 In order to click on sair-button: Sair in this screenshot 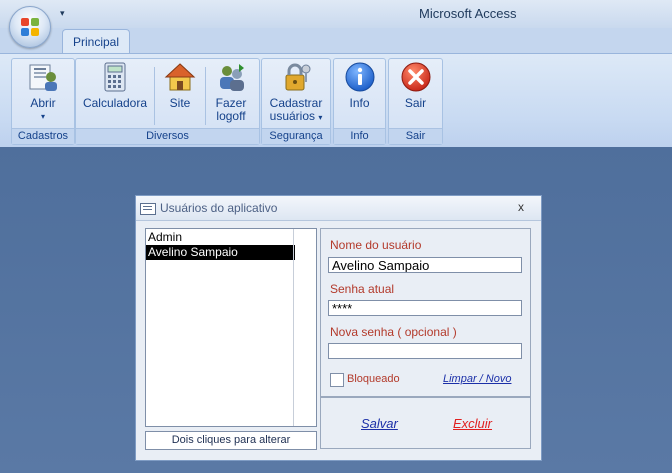, I will do `click(415, 94)`.